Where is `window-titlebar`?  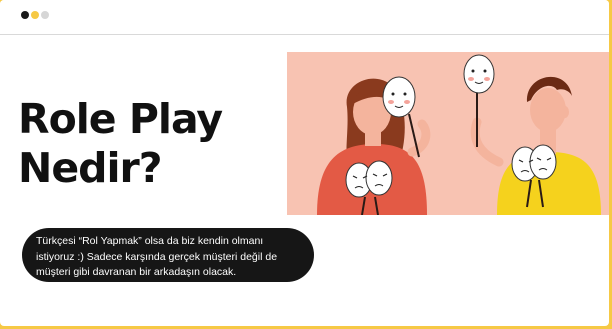 window-titlebar is located at coordinates (304, 17).